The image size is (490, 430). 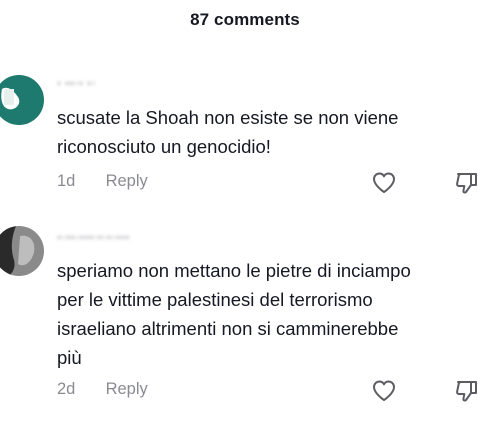 I want to click on comment-meta: 2d Reply, so click(x=102, y=389).